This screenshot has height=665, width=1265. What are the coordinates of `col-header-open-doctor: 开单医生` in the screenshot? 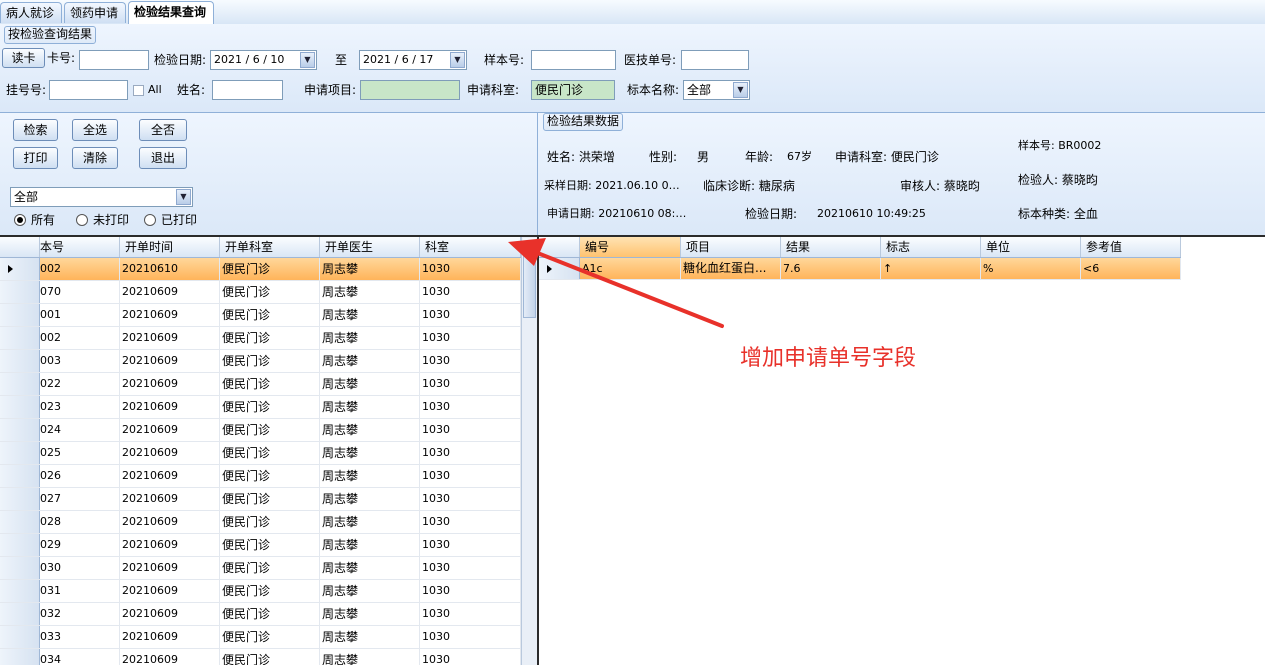 It's located at (370, 247).